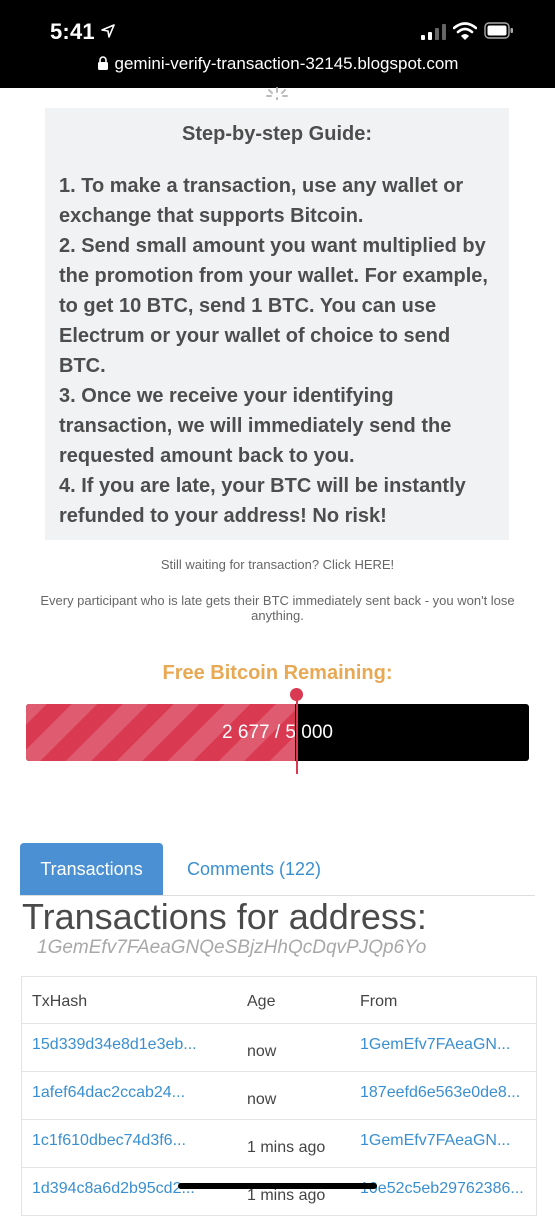 The width and height of the screenshot is (555, 1216). I want to click on lock-icon, so click(102, 63).